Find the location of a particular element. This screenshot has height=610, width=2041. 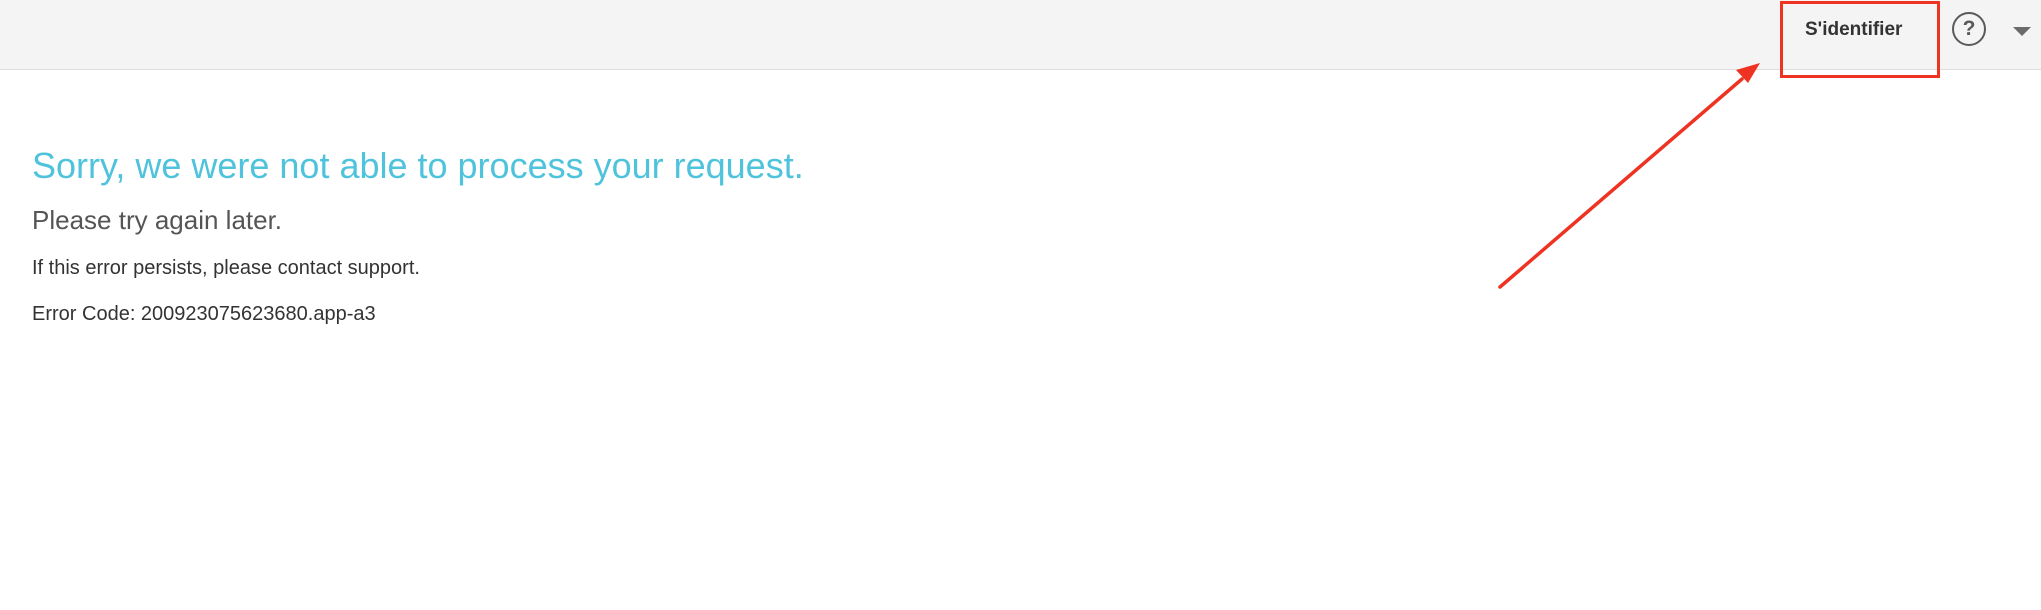

error-code: Error Code: 200923075623680.app-a3 is located at coordinates (204, 314).